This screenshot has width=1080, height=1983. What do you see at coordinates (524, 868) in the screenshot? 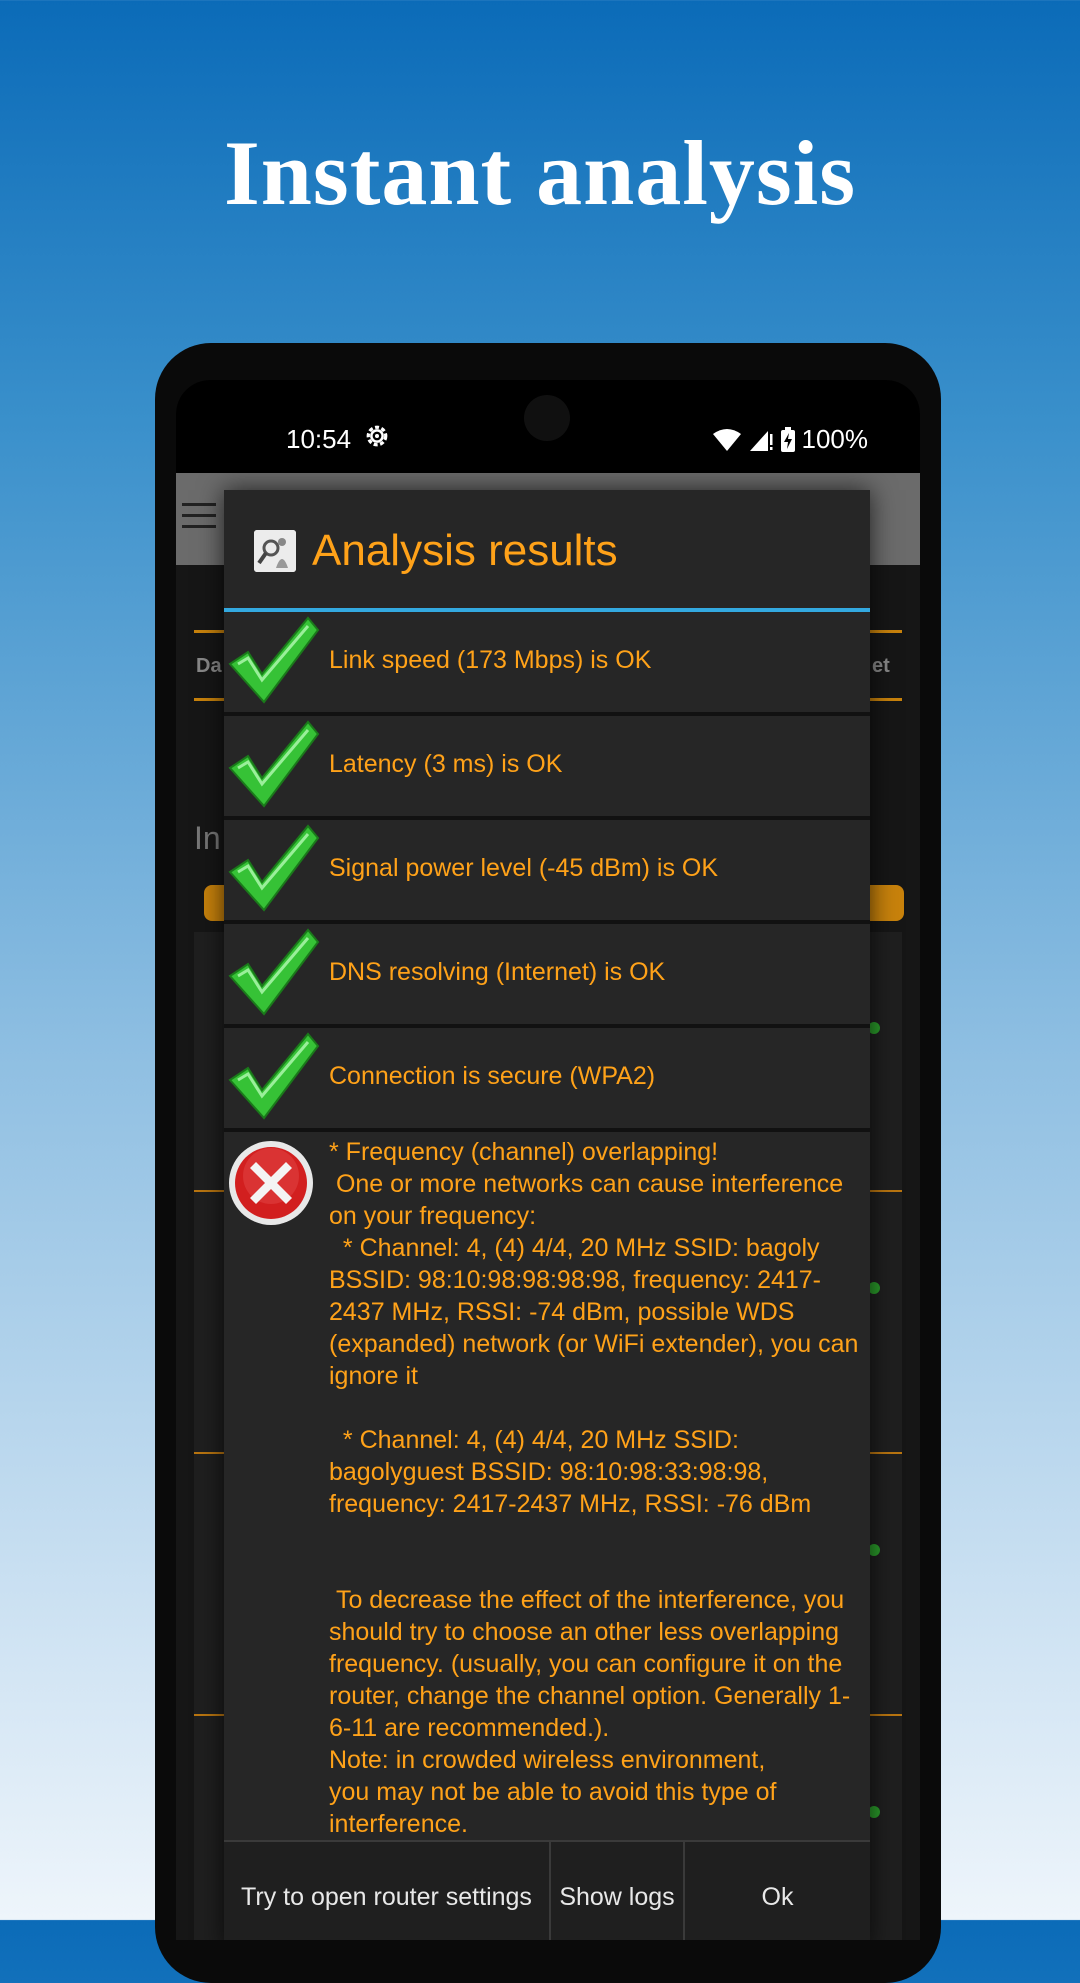
I see `check-text: Signal power level (-45 dBm) is OK` at bounding box center [524, 868].